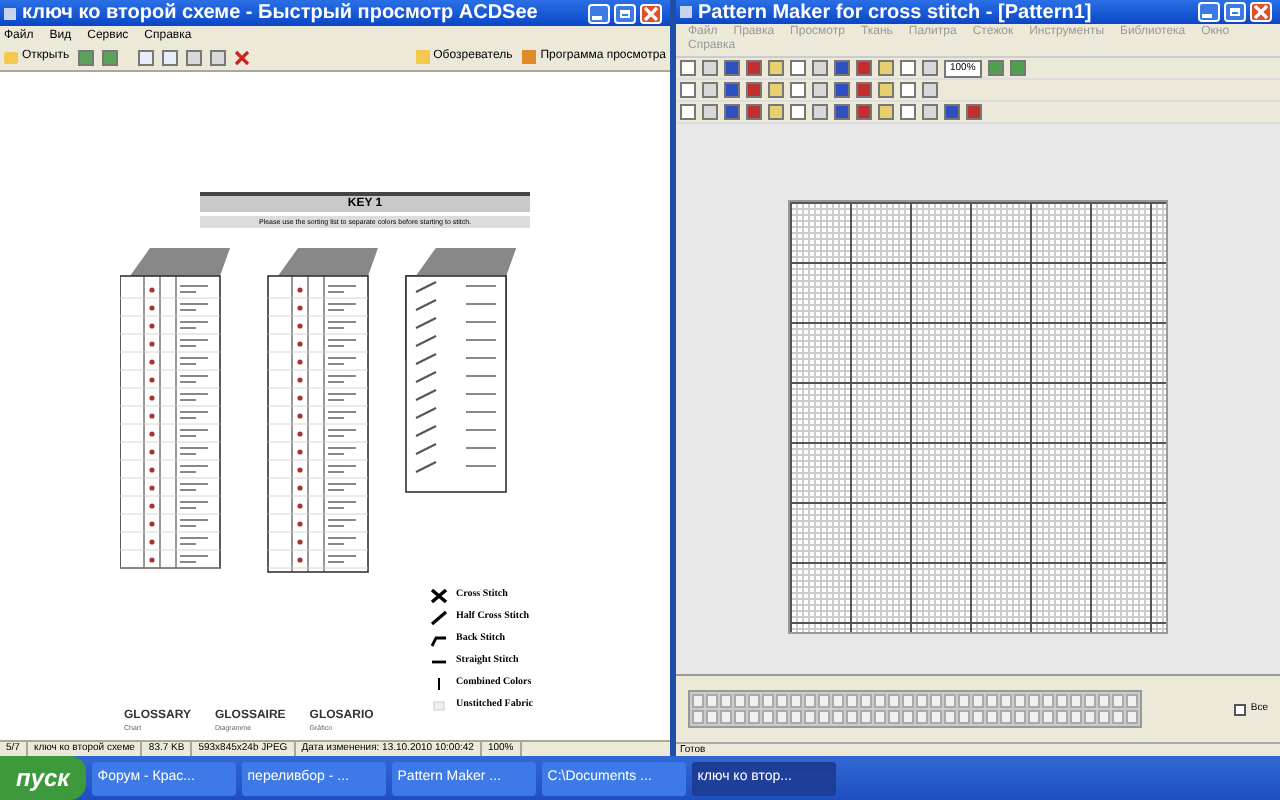  I want to click on back-stitch-icon, so click(439, 640).